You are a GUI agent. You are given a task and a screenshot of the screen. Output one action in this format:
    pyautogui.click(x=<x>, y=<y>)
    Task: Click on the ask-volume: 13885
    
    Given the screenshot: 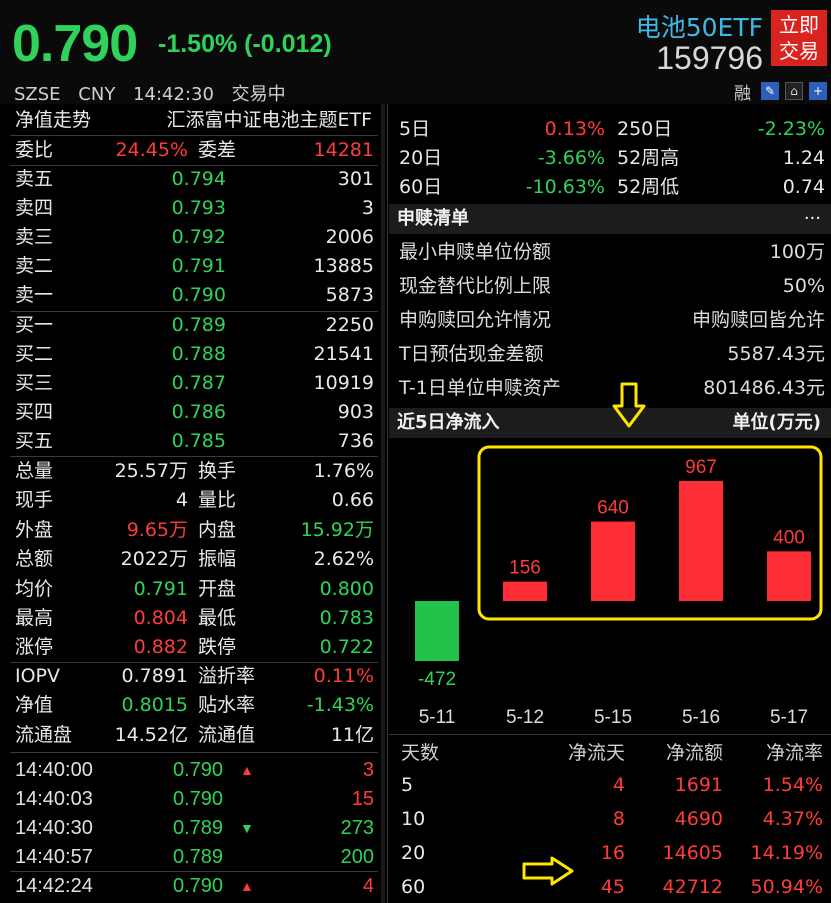 What is the action you would take?
    pyautogui.click(x=343, y=266)
    